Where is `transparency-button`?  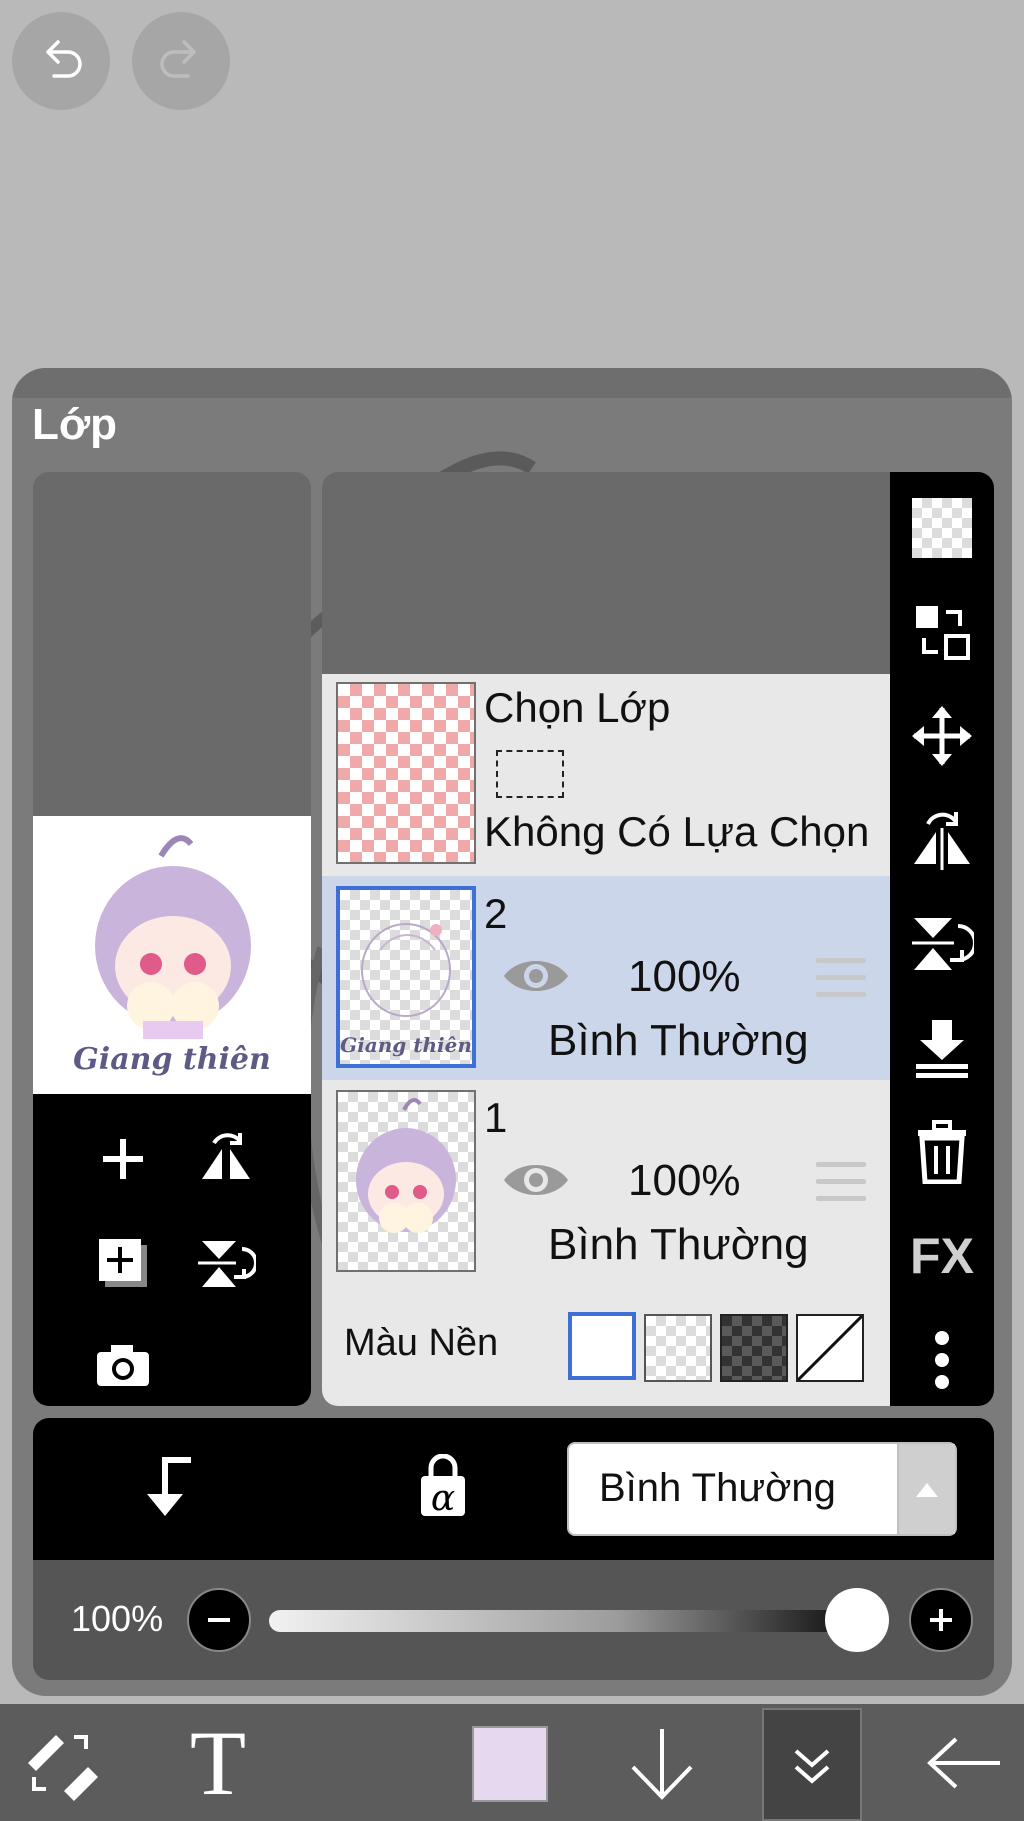 transparency-button is located at coordinates (942, 528).